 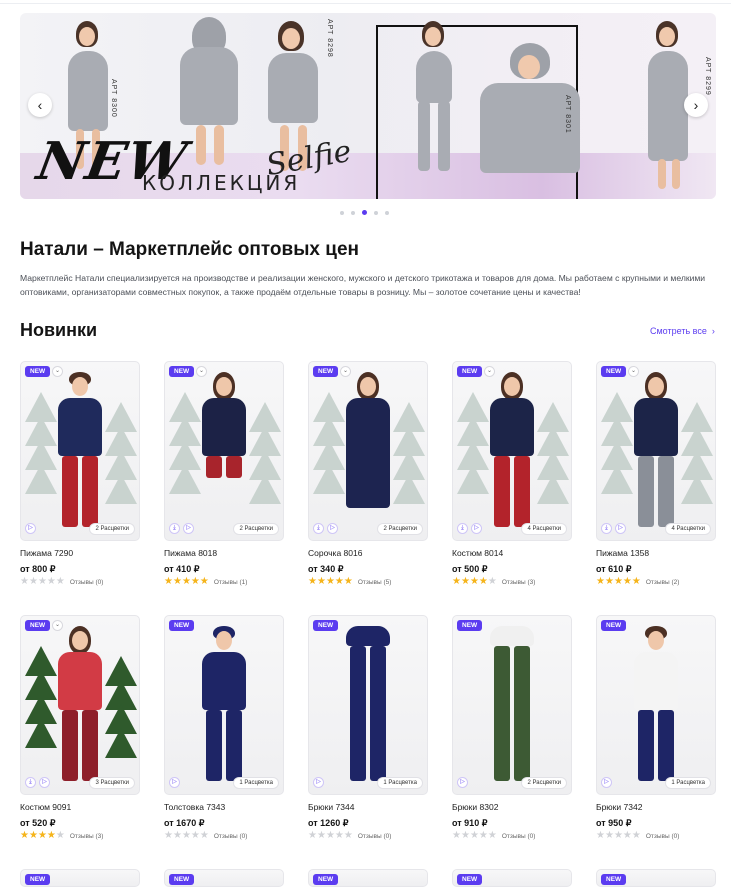 I want to click on product-price: от 500 ₽, so click(x=470, y=569).